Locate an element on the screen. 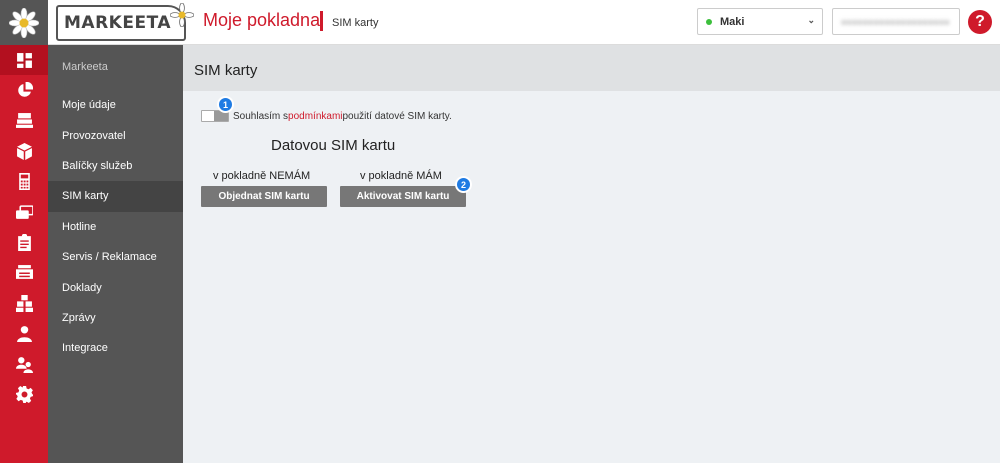 The image size is (1000, 463). pie-chart-icon is located at coordinates (24, 90).